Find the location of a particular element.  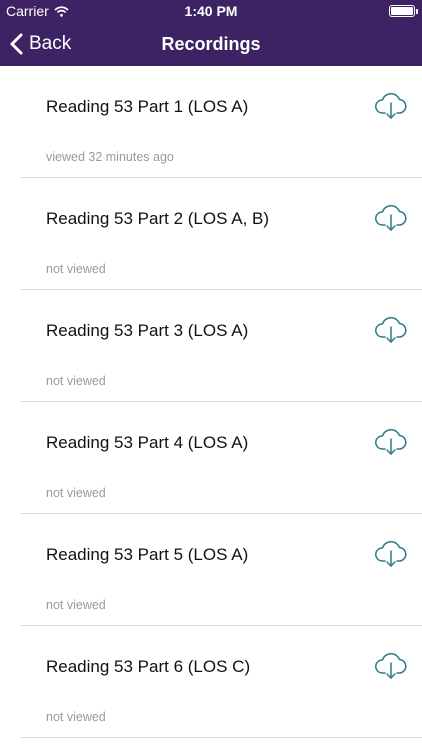

header: Carrier 1:40 PM Back Recordings is located at coordinates (211, 33).